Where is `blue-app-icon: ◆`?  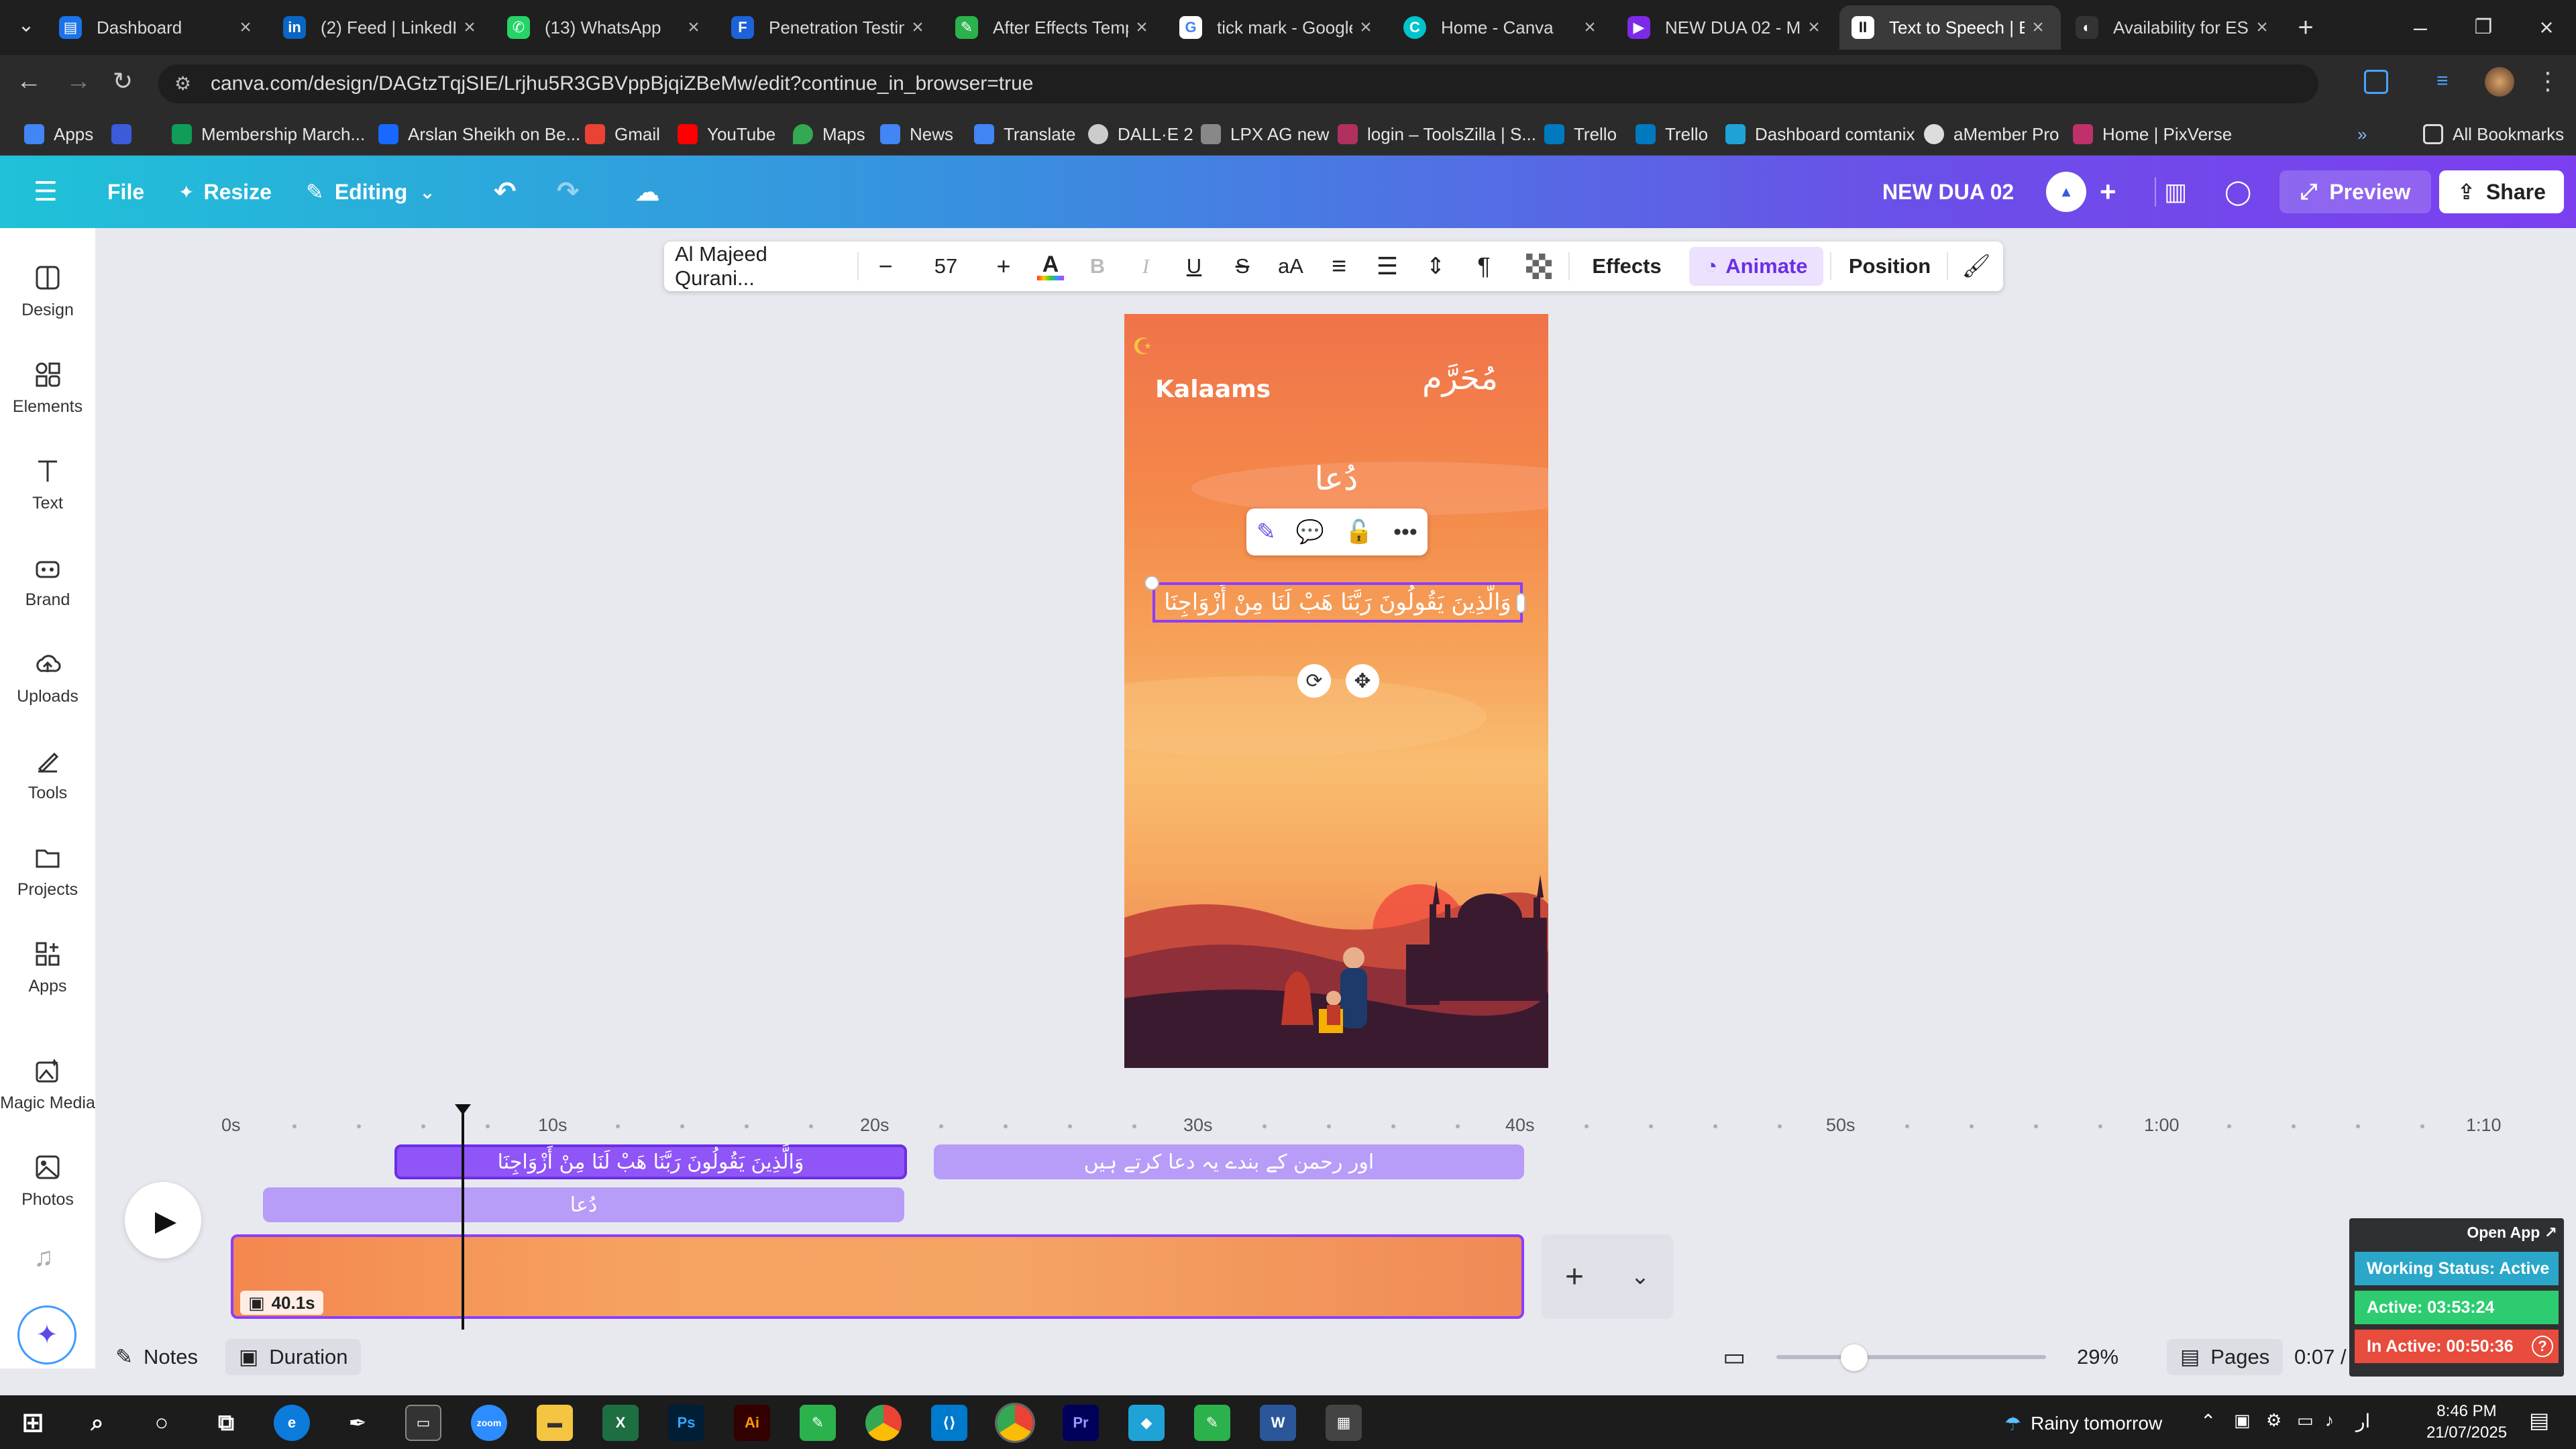 blue-app-icon: ◆ is located at coordinates (1146, 1423).